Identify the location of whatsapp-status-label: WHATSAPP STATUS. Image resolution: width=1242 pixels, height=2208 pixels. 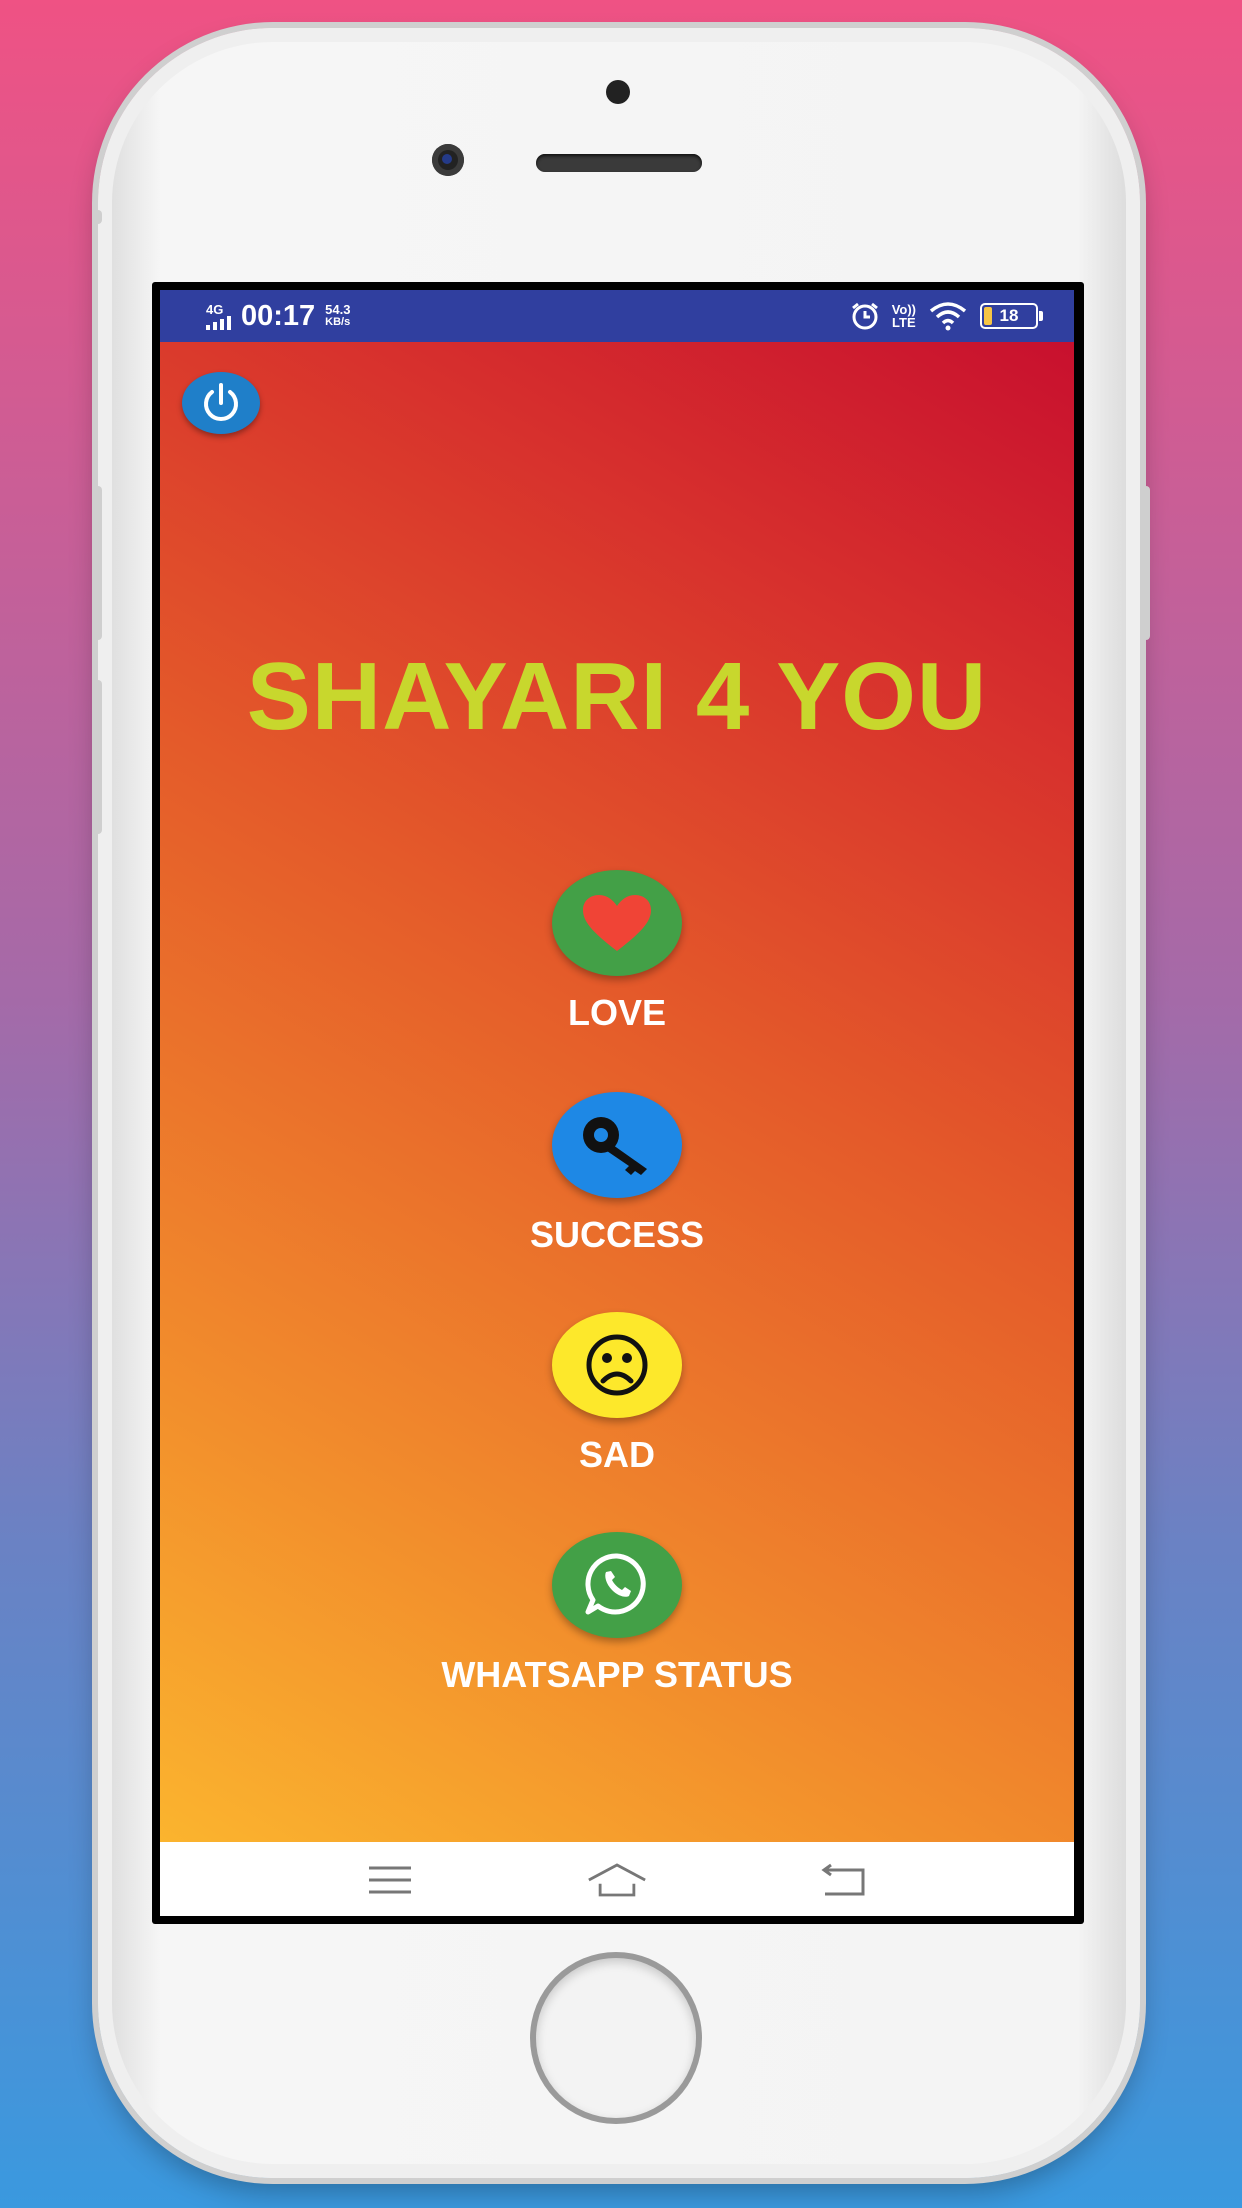
(617, 1674).